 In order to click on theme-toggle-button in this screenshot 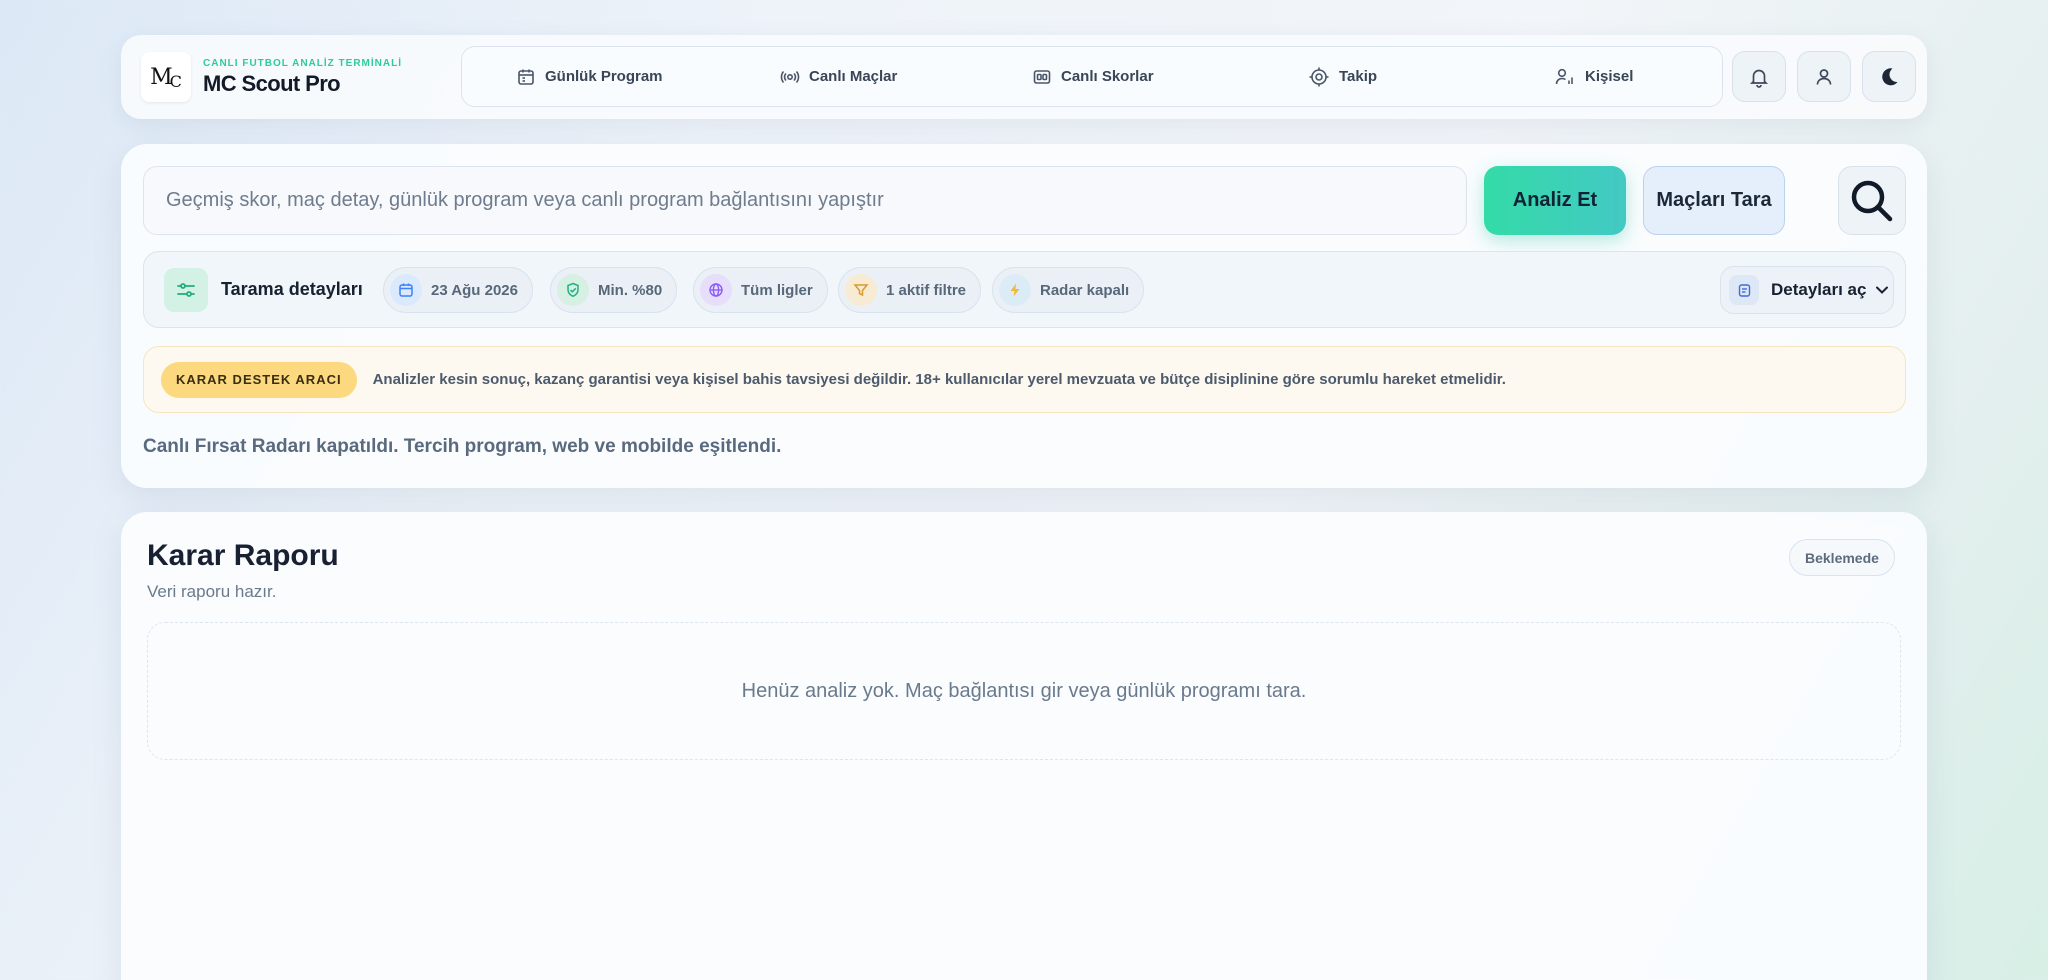, I will do `click(1889, 76)`.